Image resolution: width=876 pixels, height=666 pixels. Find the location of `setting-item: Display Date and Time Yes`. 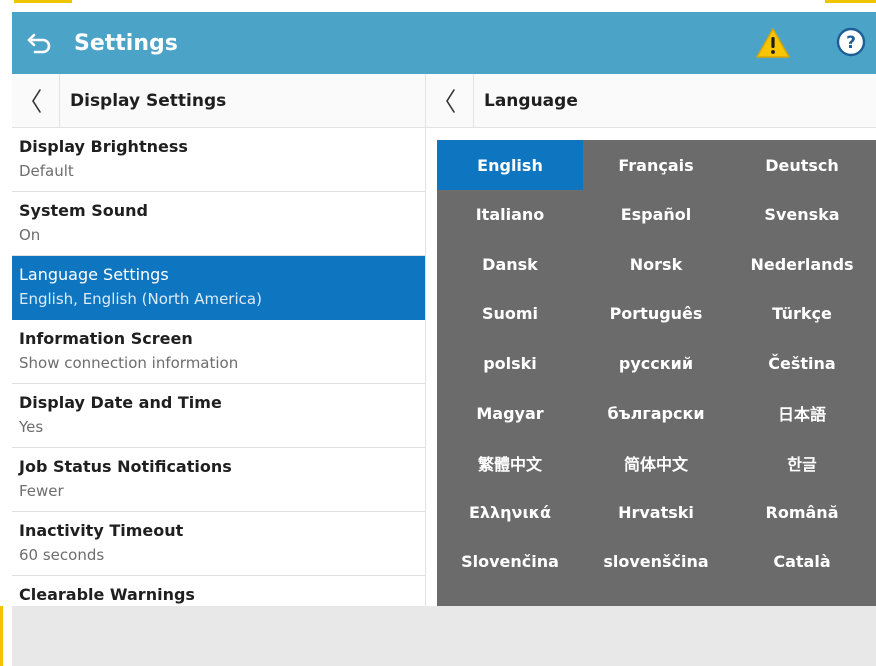

setting-item: Display Date and Time Yes is located at coordinates (218, 416).